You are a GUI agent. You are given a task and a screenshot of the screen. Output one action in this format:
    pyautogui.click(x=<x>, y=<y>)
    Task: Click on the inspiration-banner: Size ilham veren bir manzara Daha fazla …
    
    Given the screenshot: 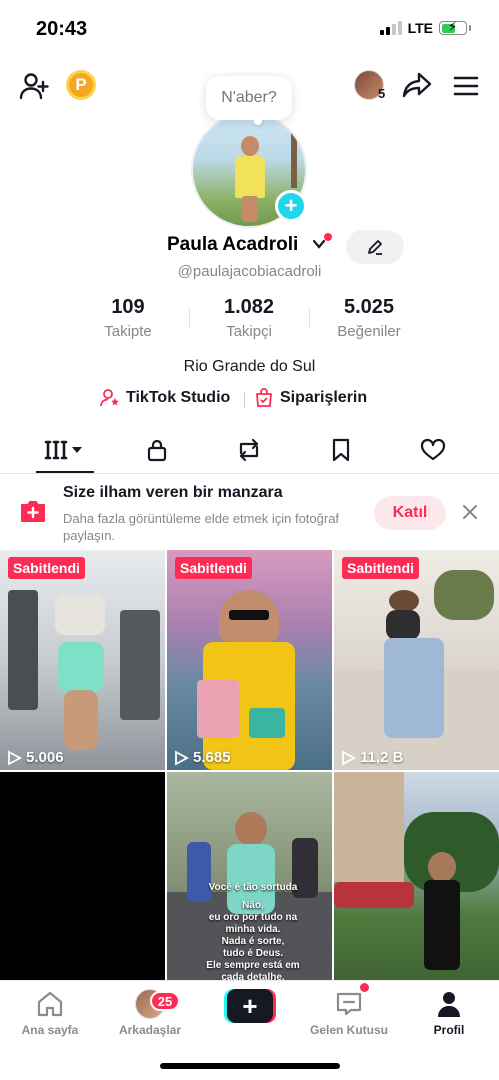 What is the action you would take?
    pyautogui.click(x=249, y=512)
    